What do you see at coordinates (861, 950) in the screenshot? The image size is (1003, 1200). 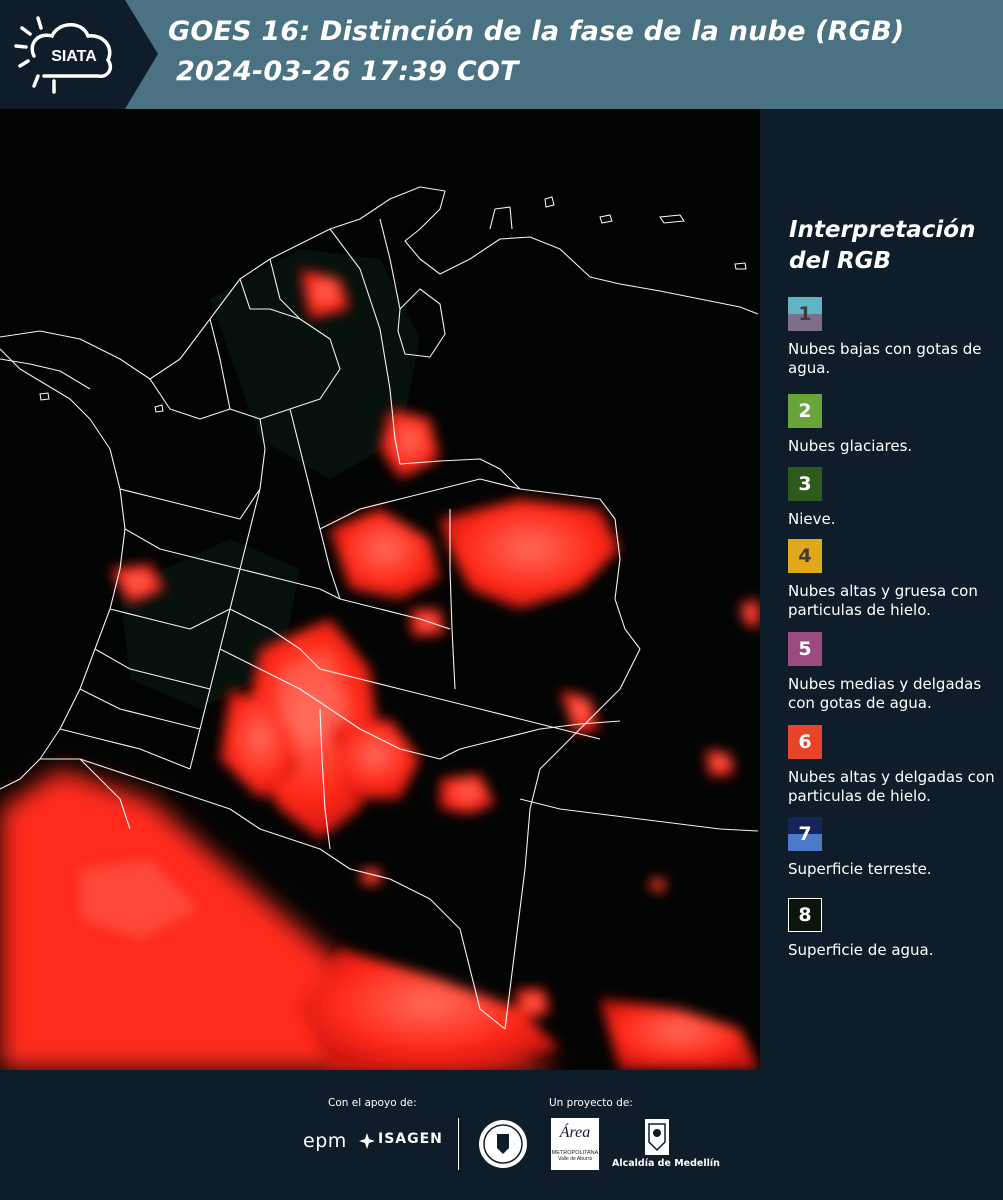 I see `legend-label: Superficie de agua.` at bounding box center [861, 950].